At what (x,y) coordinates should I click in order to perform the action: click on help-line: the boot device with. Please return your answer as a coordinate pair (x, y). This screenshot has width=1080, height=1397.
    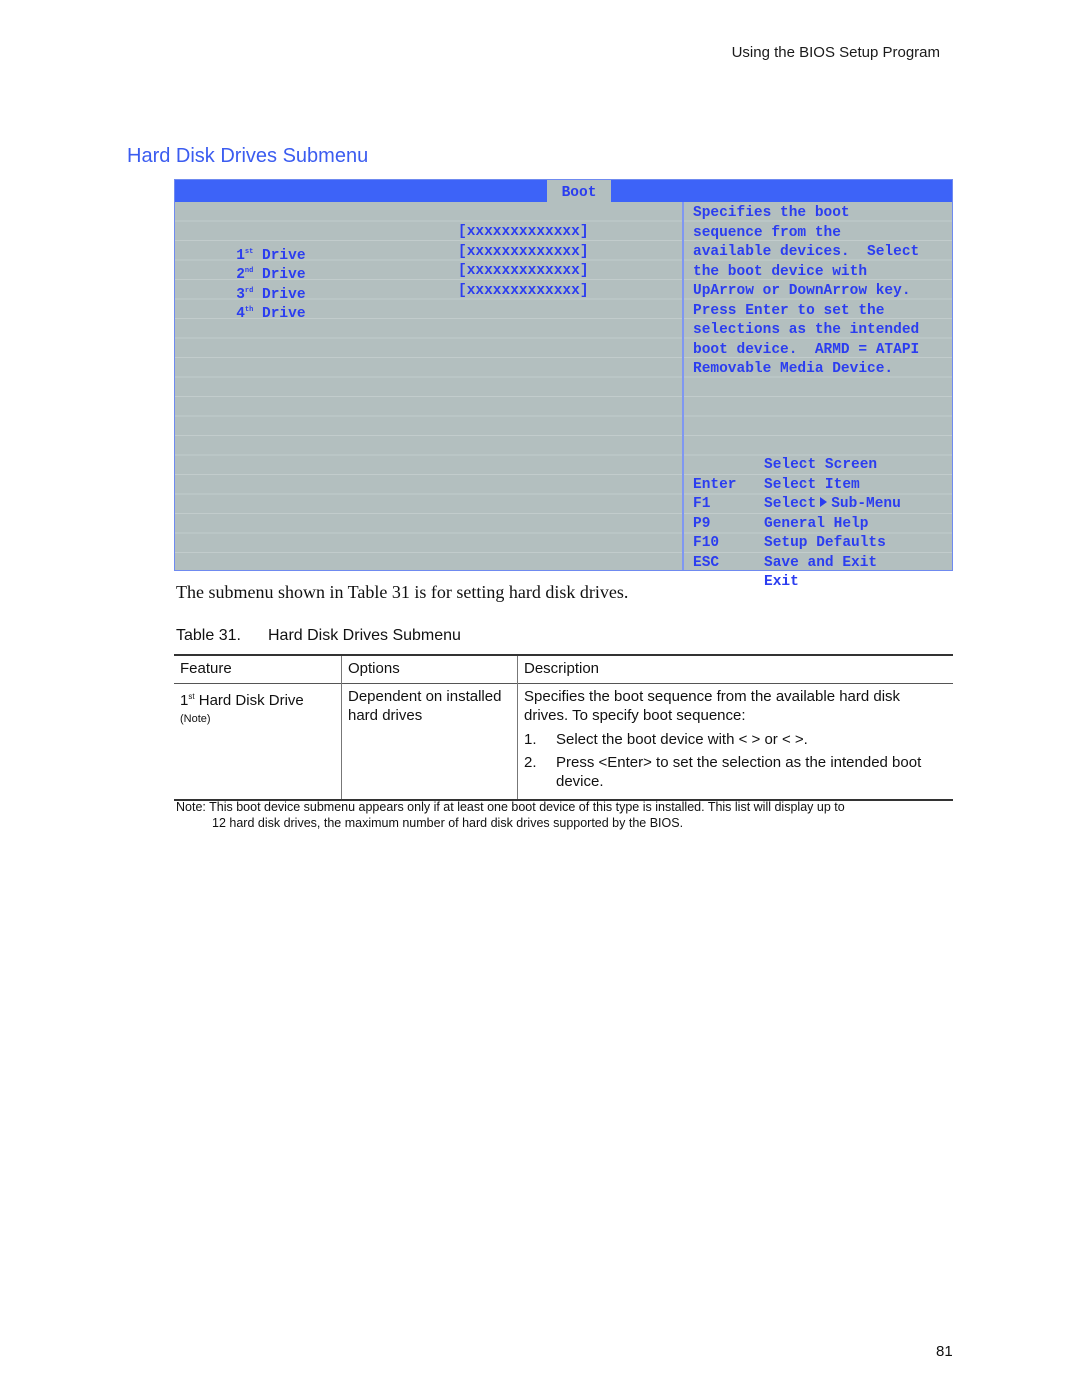
    Looking at the image, I should click on (780, 271).